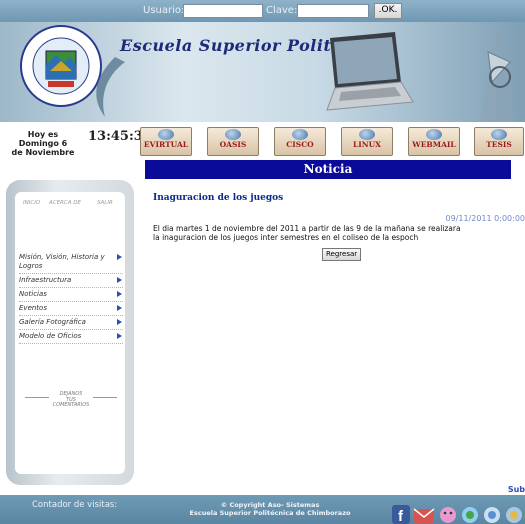  What do you see at coordinates (164, 10) in the screenshot?
I see `user-label: Usuario:` at bounding box center [164, 10].